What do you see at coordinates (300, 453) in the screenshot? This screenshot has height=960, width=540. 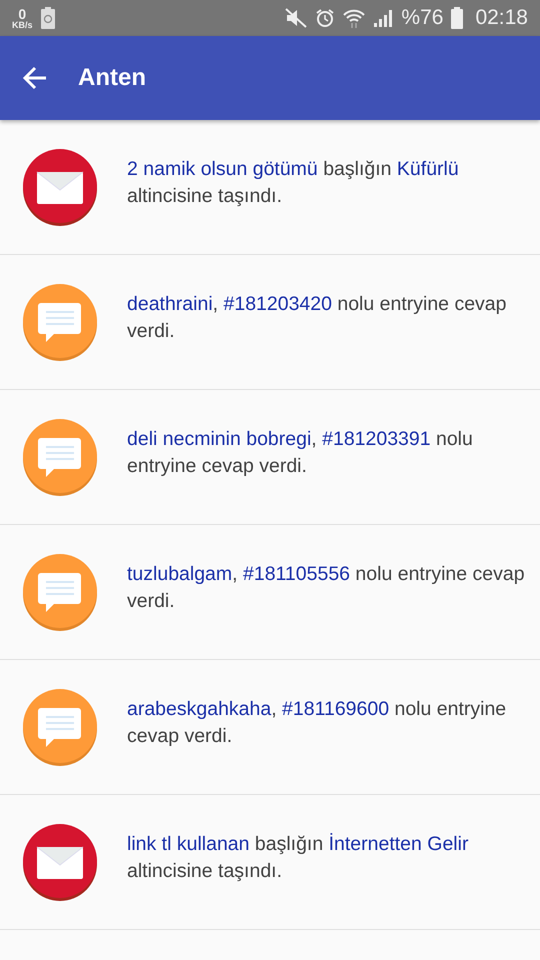 I see `notification-text: deli necminin bobregi, #181203391 nolu entryine cevap verdi.` at bounding box center [300, 453].